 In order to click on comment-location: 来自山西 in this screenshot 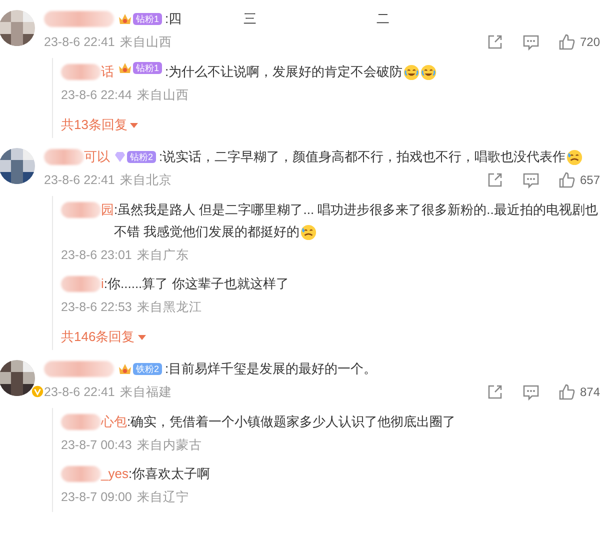, I will do `click(146, 42)`.